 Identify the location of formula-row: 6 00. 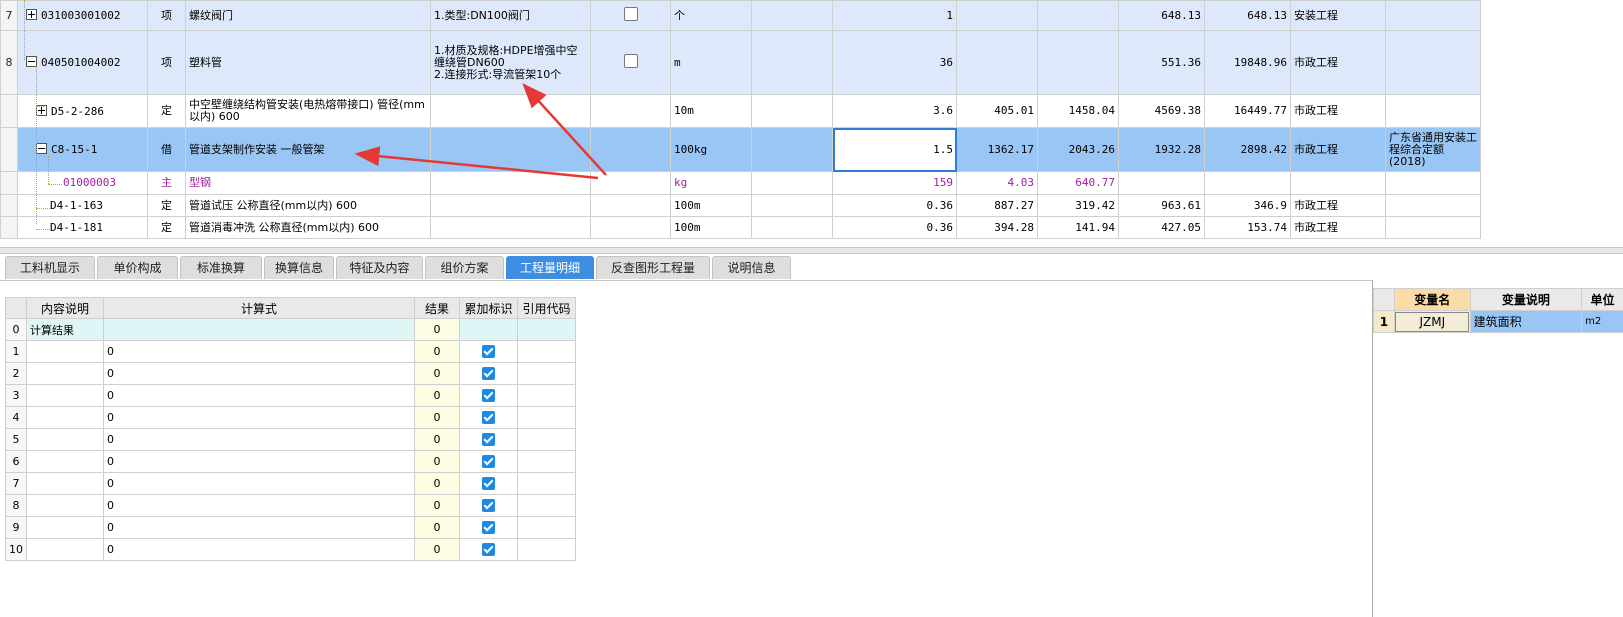
(290, 461).